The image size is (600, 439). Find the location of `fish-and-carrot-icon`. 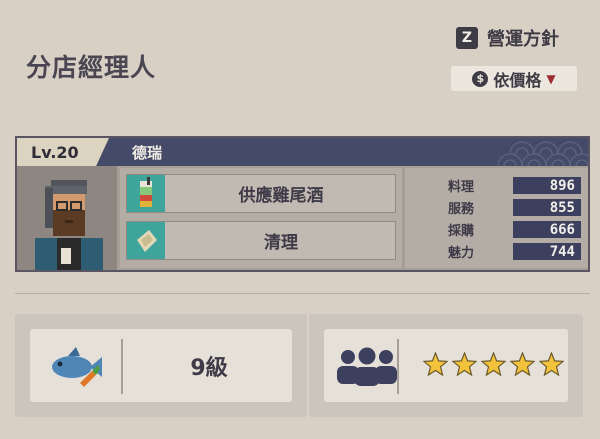

fish-and-carrot-icon is located at coordinates (76, 368).